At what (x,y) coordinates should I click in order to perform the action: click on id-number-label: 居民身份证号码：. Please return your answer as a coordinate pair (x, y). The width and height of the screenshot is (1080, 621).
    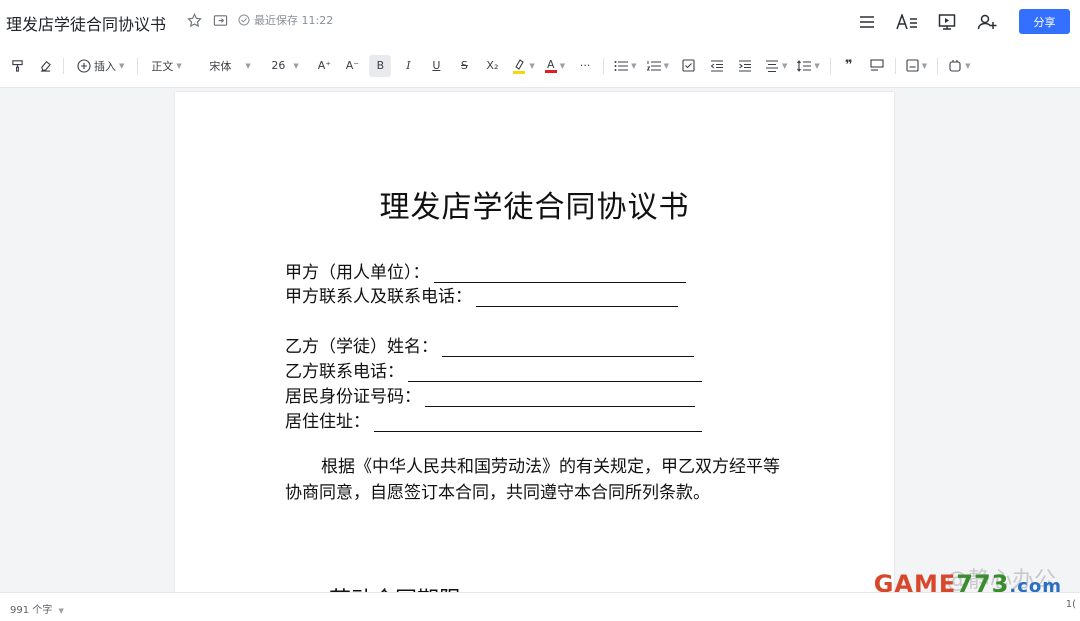
    Looking at the image, I should click on (353, 397).